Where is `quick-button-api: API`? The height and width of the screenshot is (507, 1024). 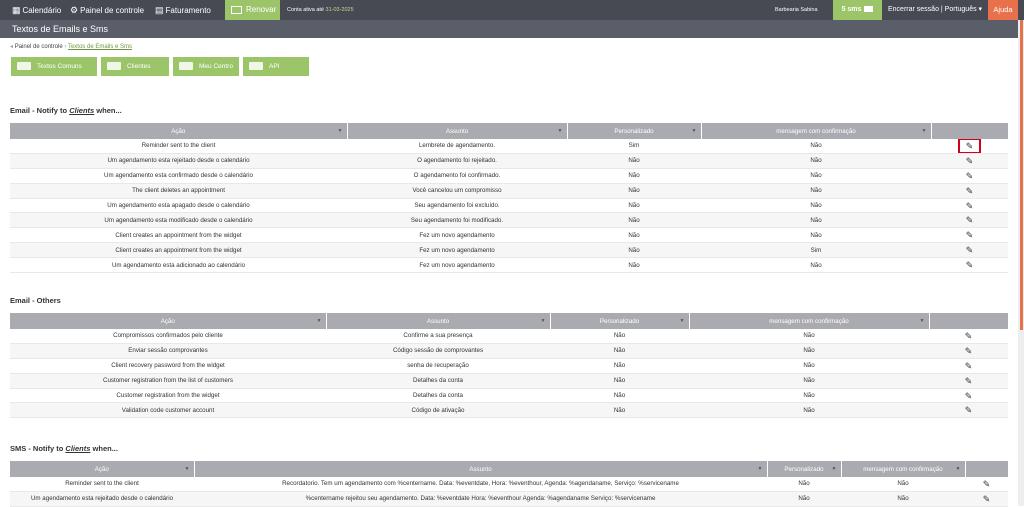
quick-button-api: API is located at coordinates (276, 66).